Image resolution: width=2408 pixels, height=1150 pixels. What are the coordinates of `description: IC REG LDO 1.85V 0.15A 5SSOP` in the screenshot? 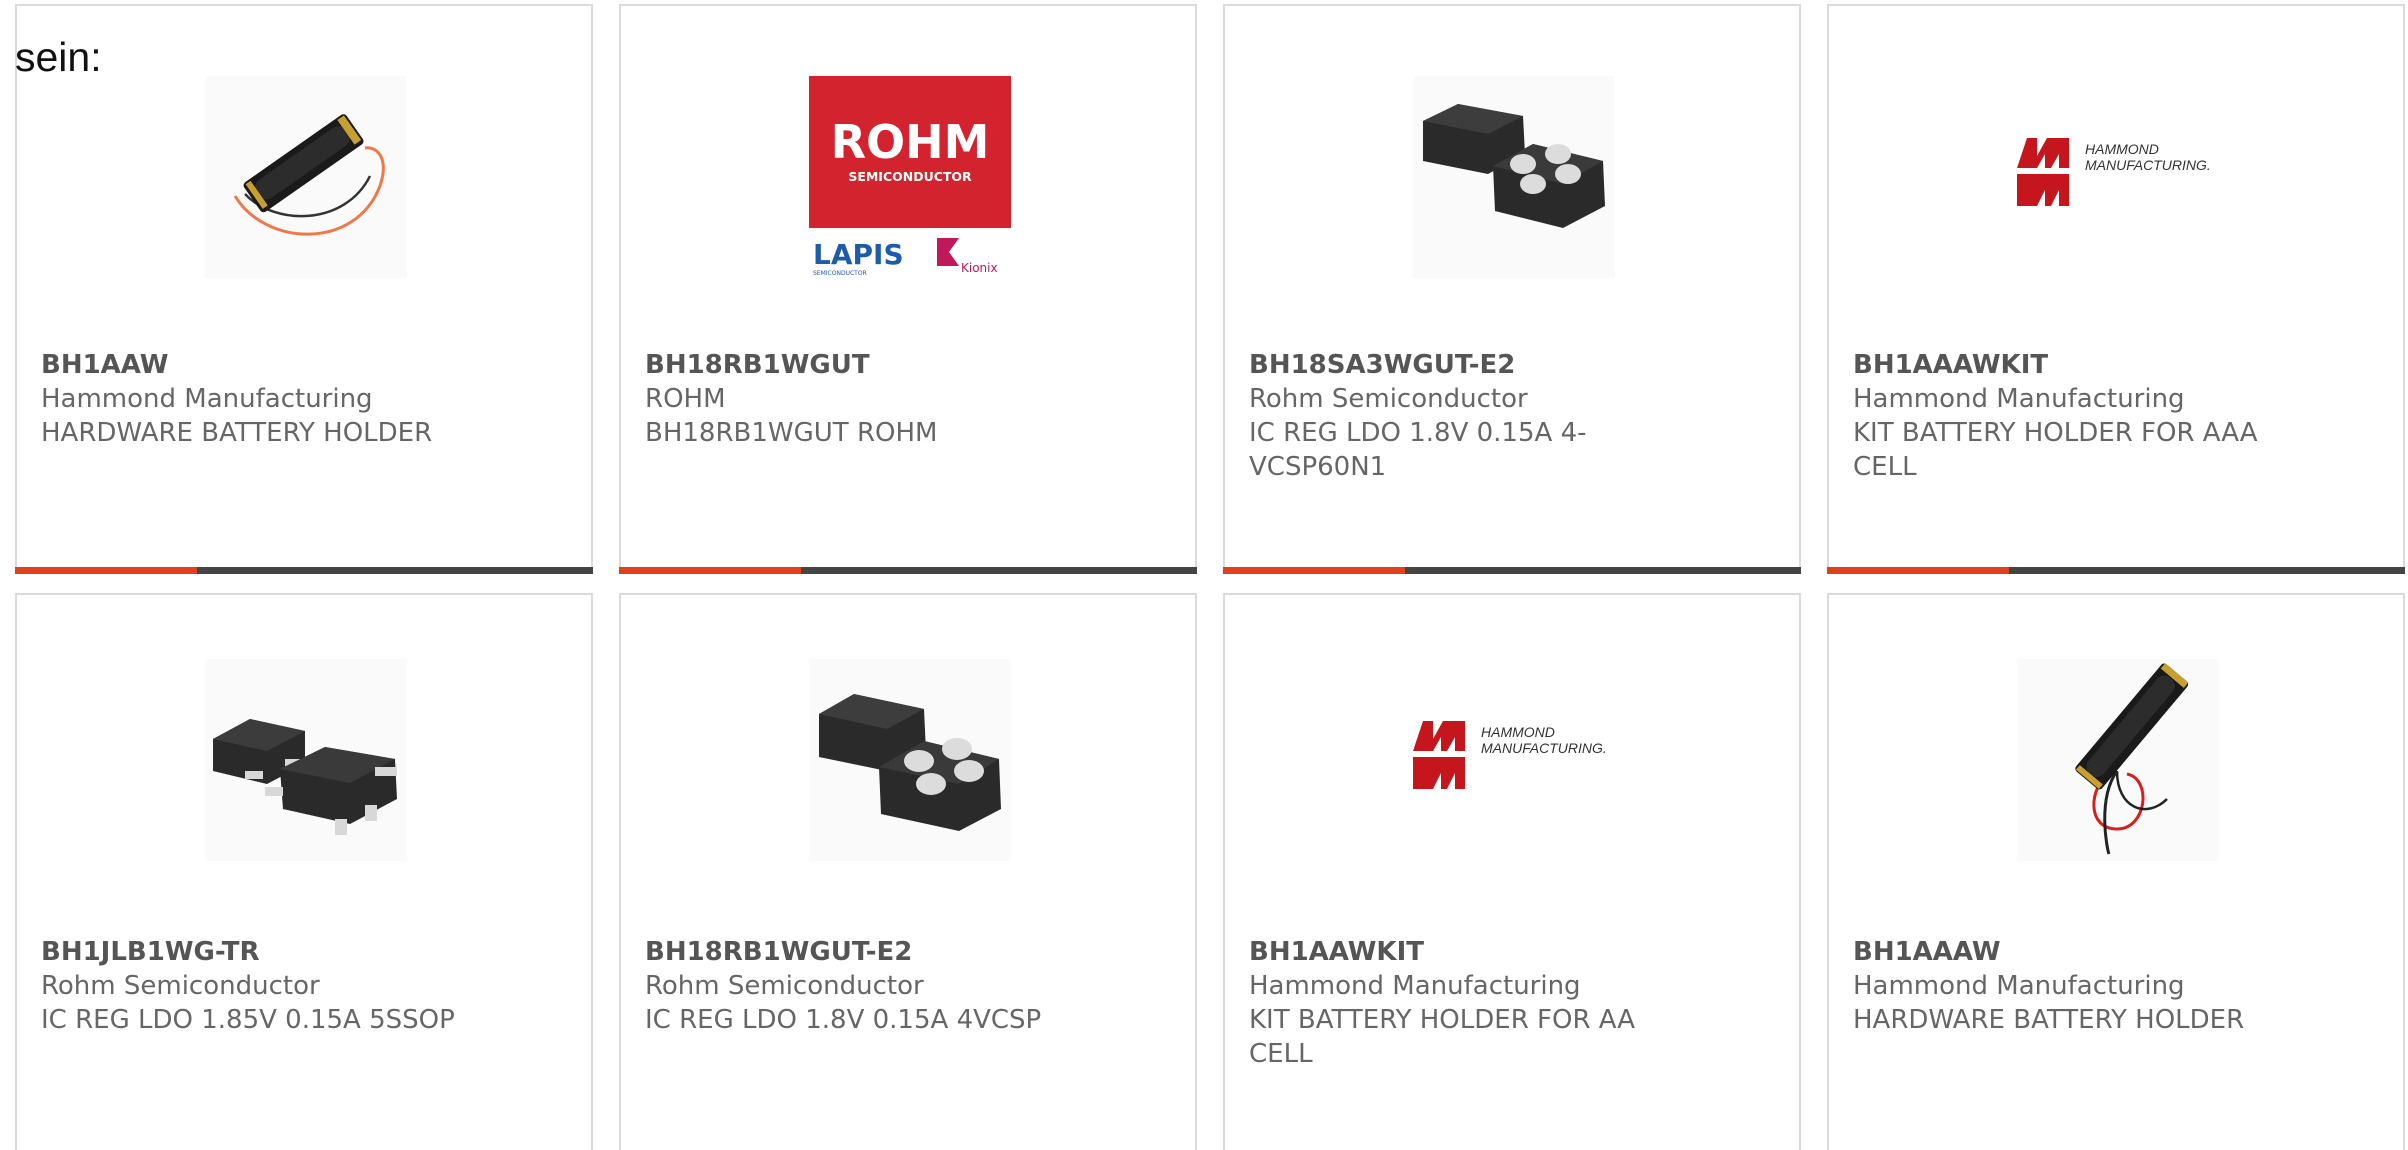 It's located at (248, 1020).